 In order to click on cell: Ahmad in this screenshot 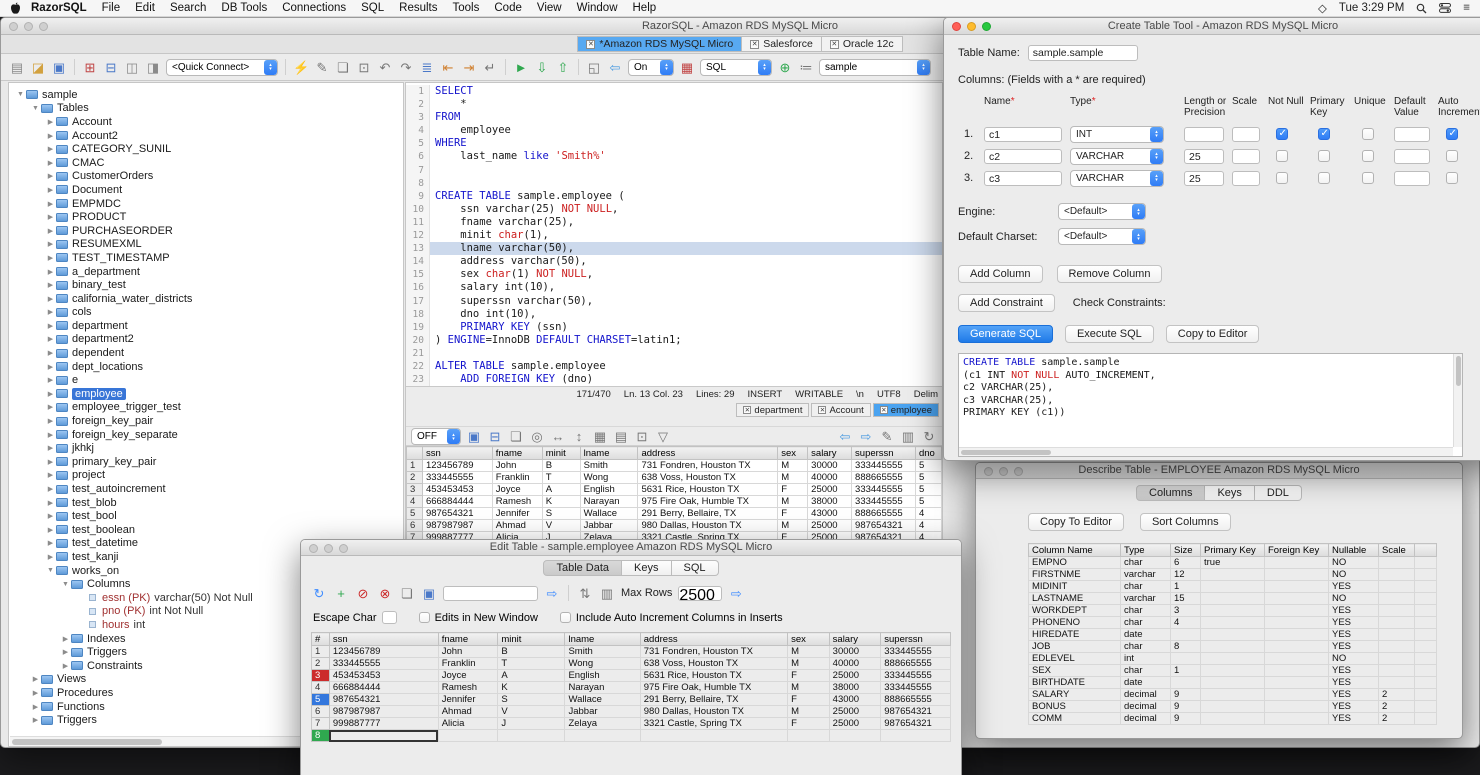, I will do `click(468, 711)`.